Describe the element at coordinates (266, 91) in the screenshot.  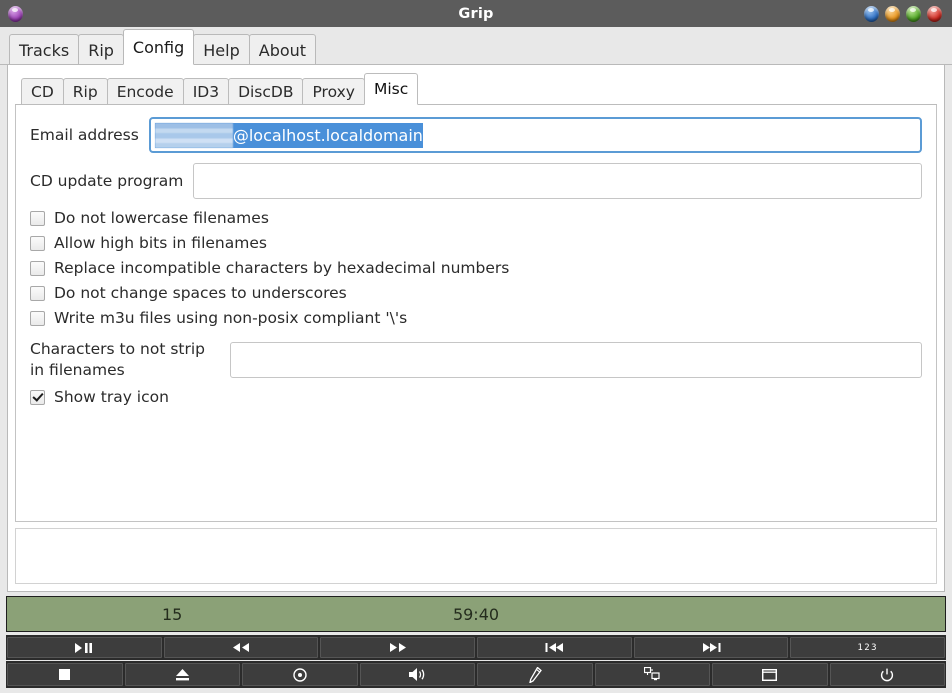
I see `tab-discdb: DiscDB` at that location.